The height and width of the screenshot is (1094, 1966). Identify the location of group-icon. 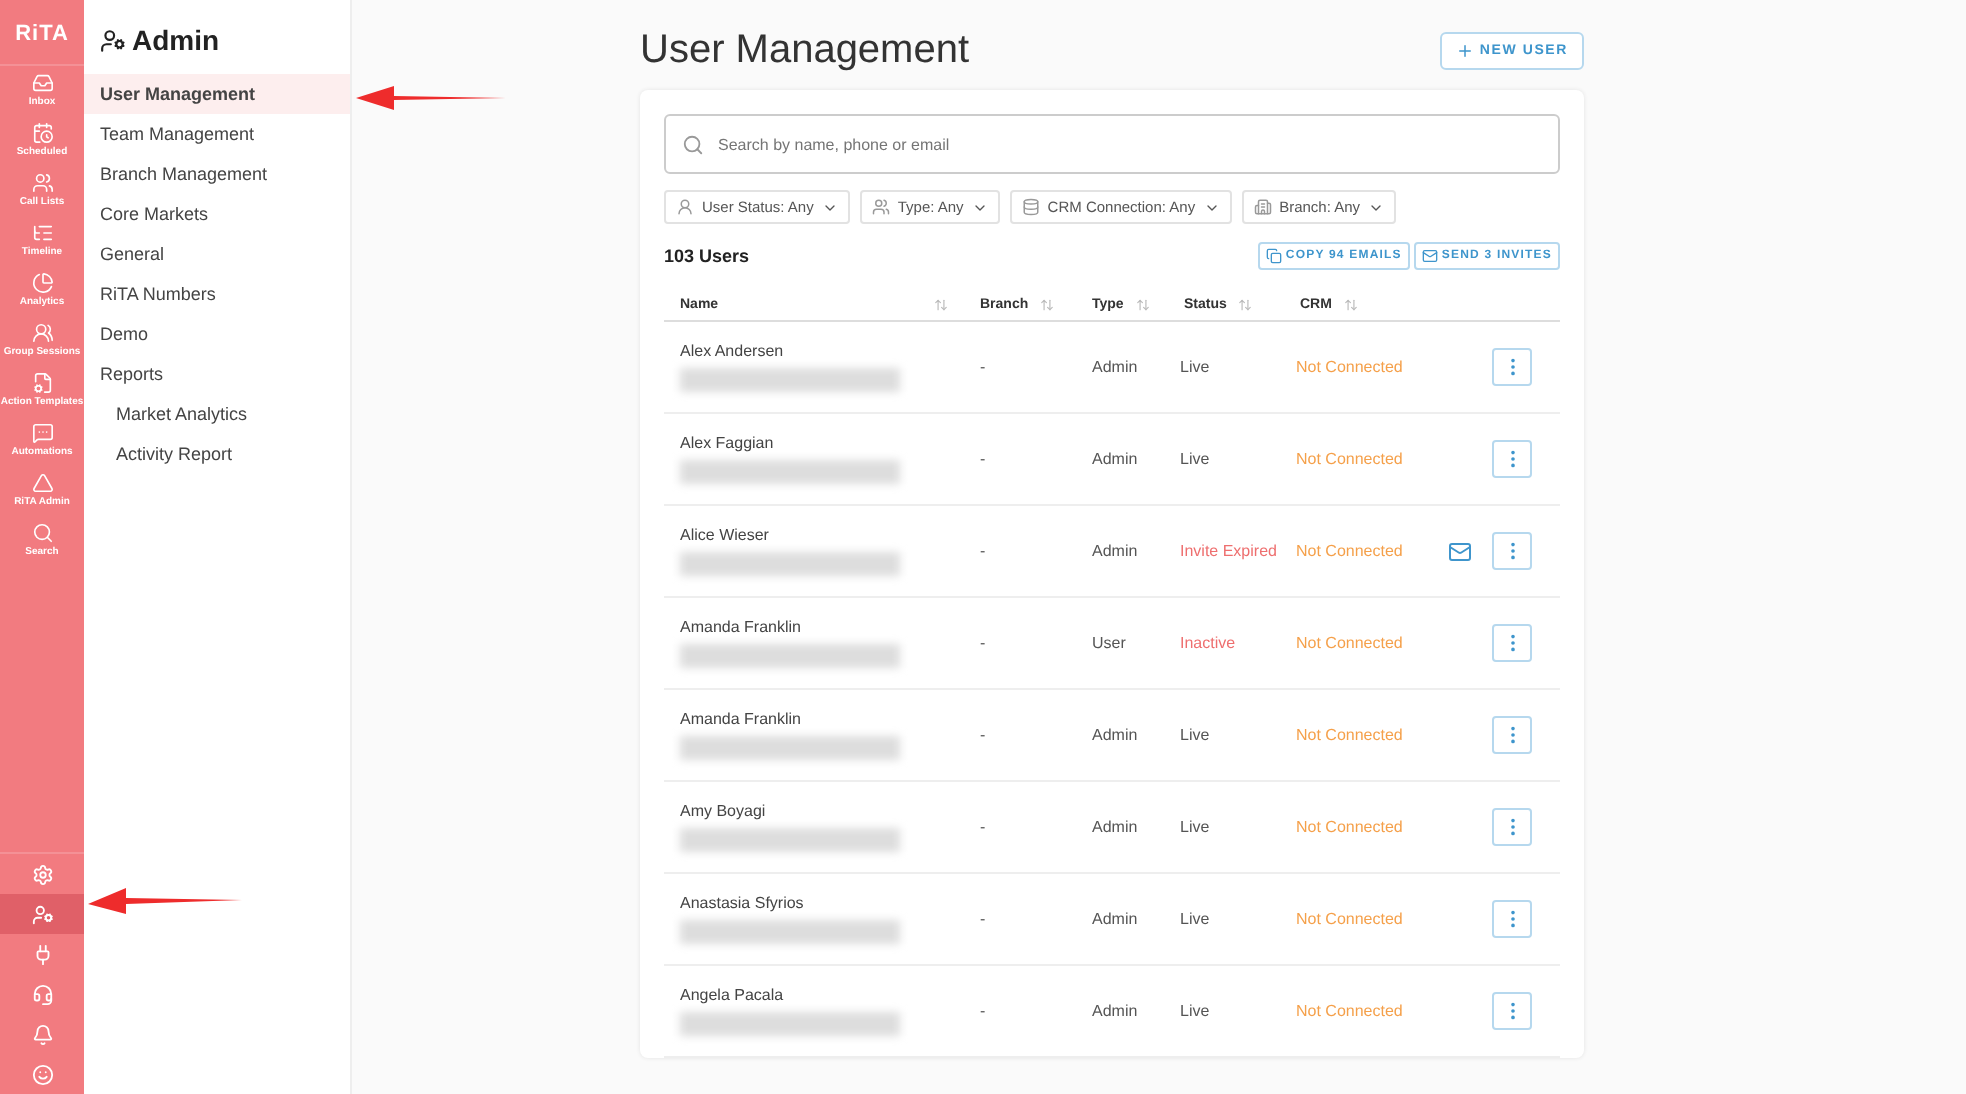
(42, 333).